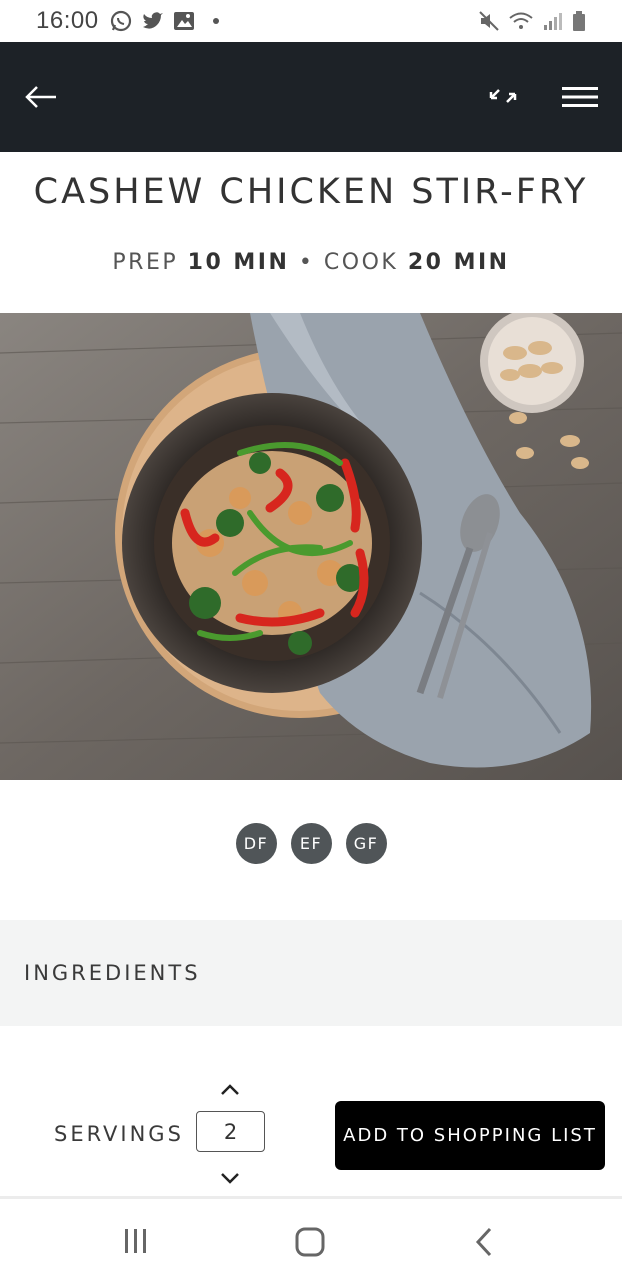 This screenshot has height=1280, width=622. What do you see at coordinates (489, 21) in the screenshot?
I see `mute-icon` at bounding box center [489, 21].